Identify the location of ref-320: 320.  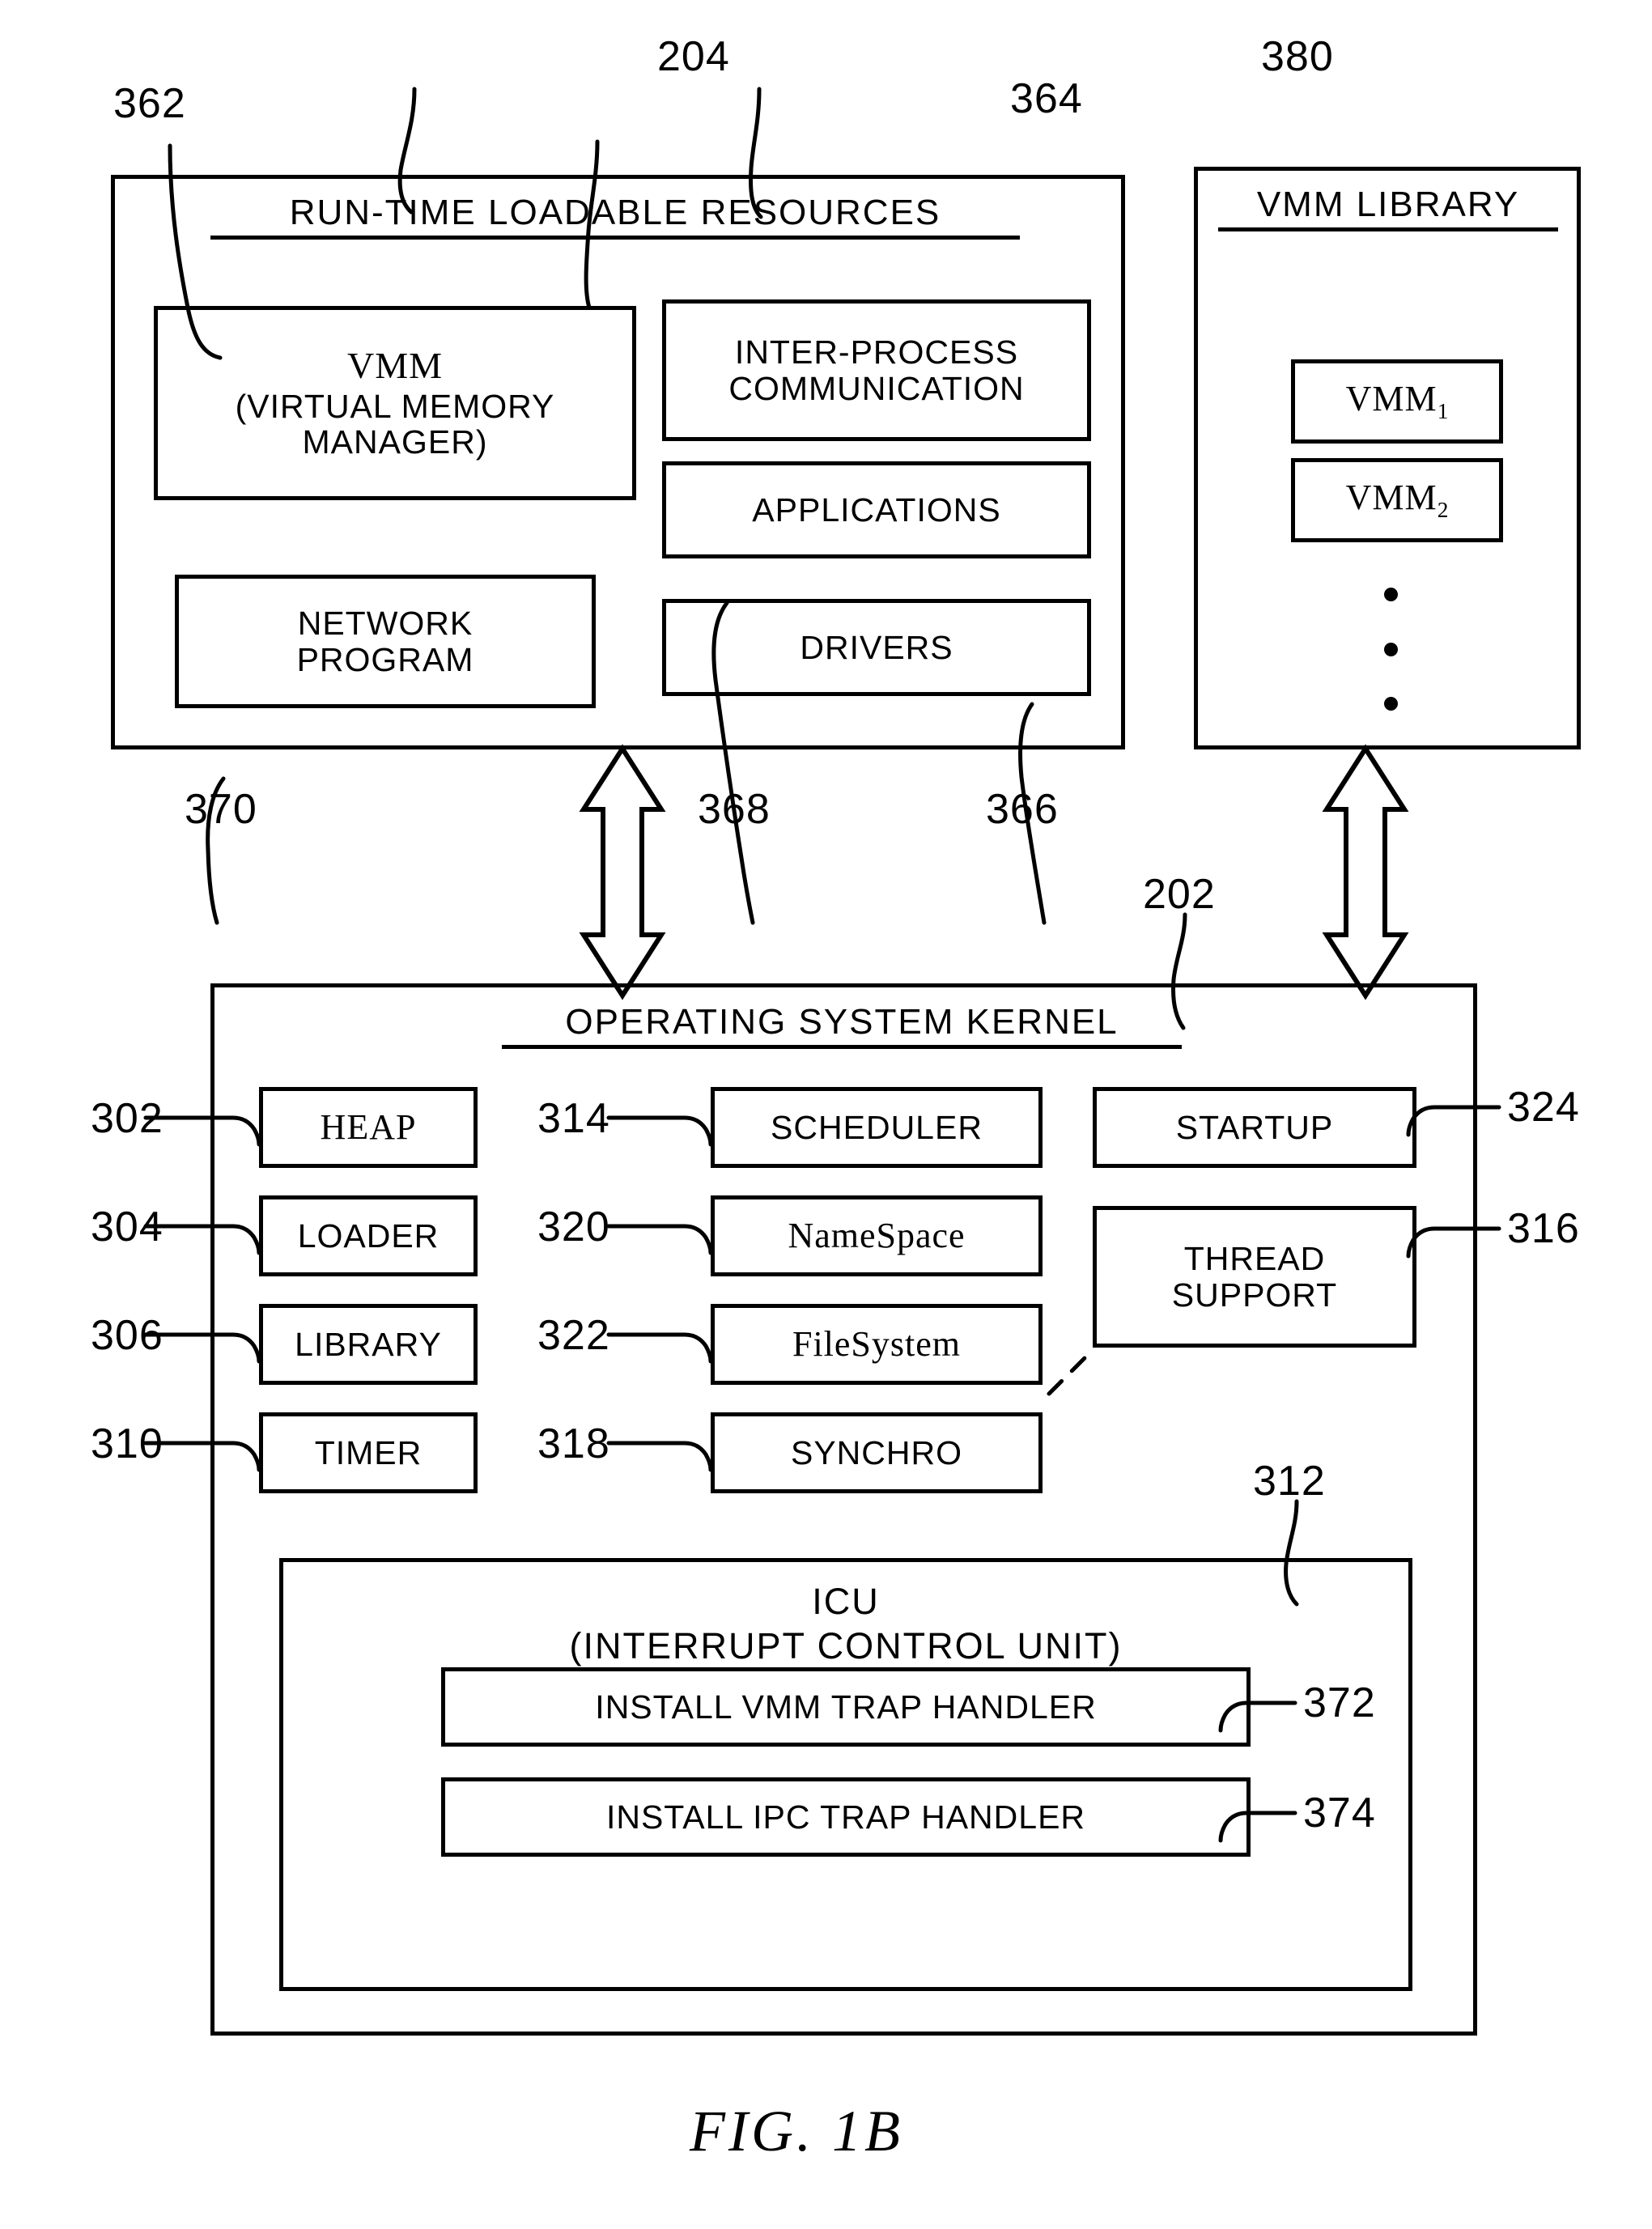
(573, 1227).